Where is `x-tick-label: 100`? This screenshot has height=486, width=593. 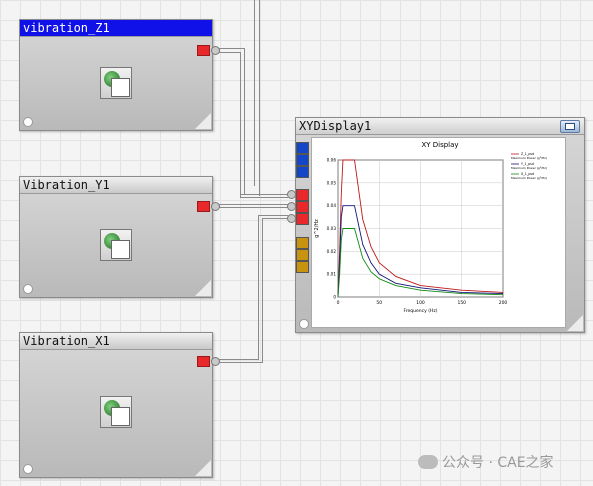
x-tick-label: 100 is located at coordinates (420, 303).